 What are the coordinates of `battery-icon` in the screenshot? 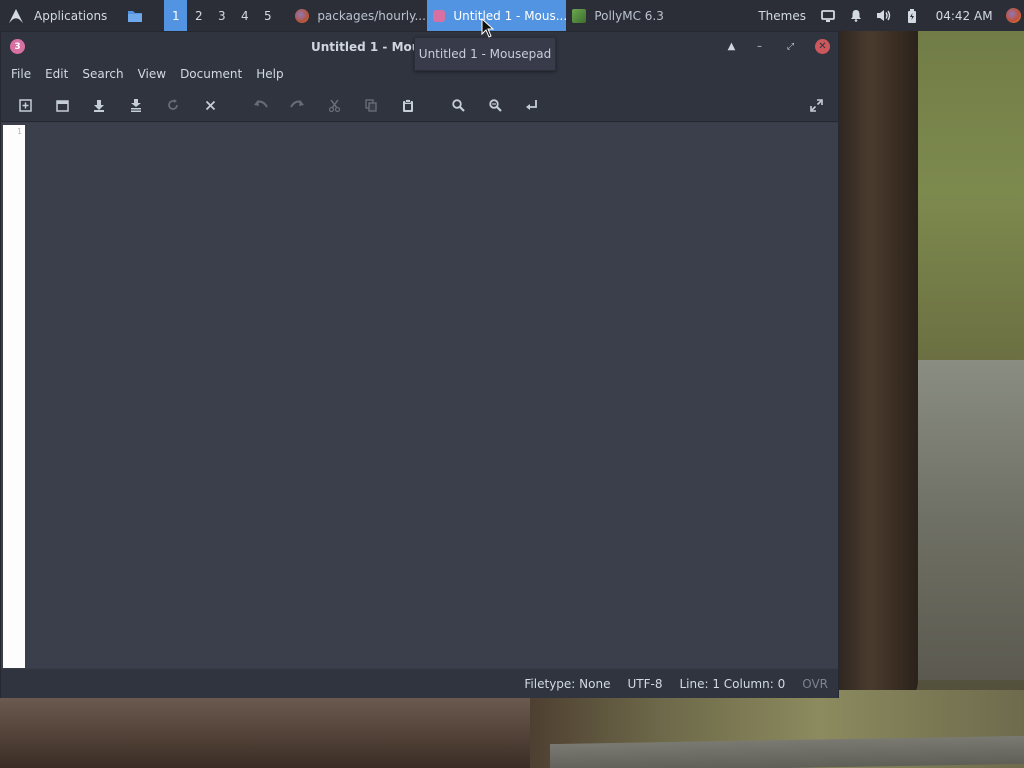 It's located at (912, 15).